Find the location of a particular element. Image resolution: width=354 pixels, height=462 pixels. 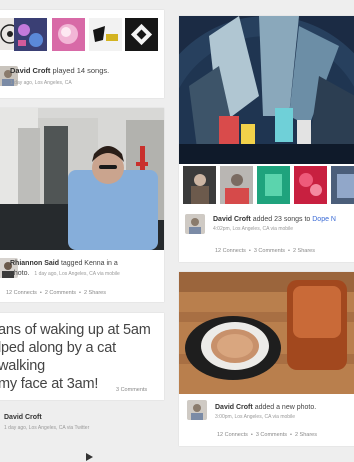

activity-meta: 4:02pm, Los Angeles, CA via mobile is located at coordinates (253, 229).